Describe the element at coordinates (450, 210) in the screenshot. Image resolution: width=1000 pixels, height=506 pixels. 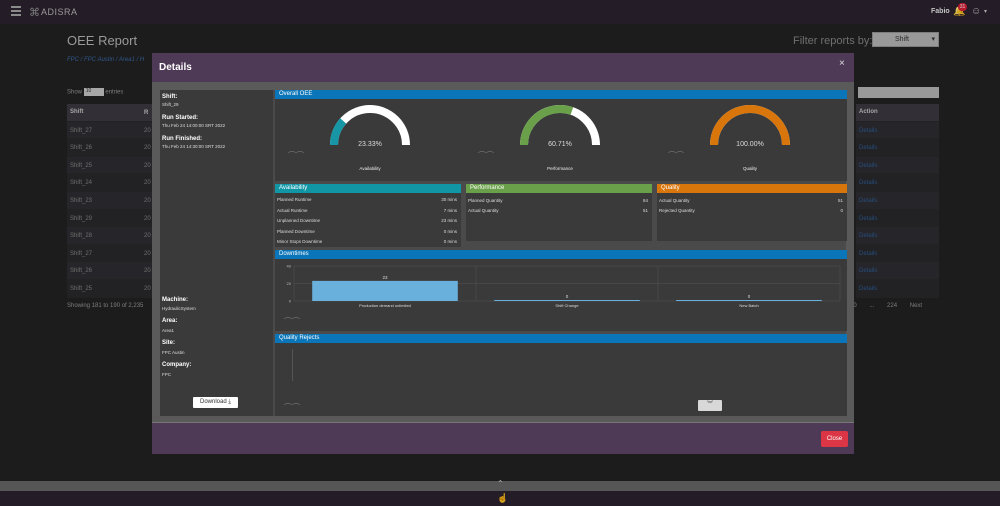
I see `metric-value: 7 mins` at that location.